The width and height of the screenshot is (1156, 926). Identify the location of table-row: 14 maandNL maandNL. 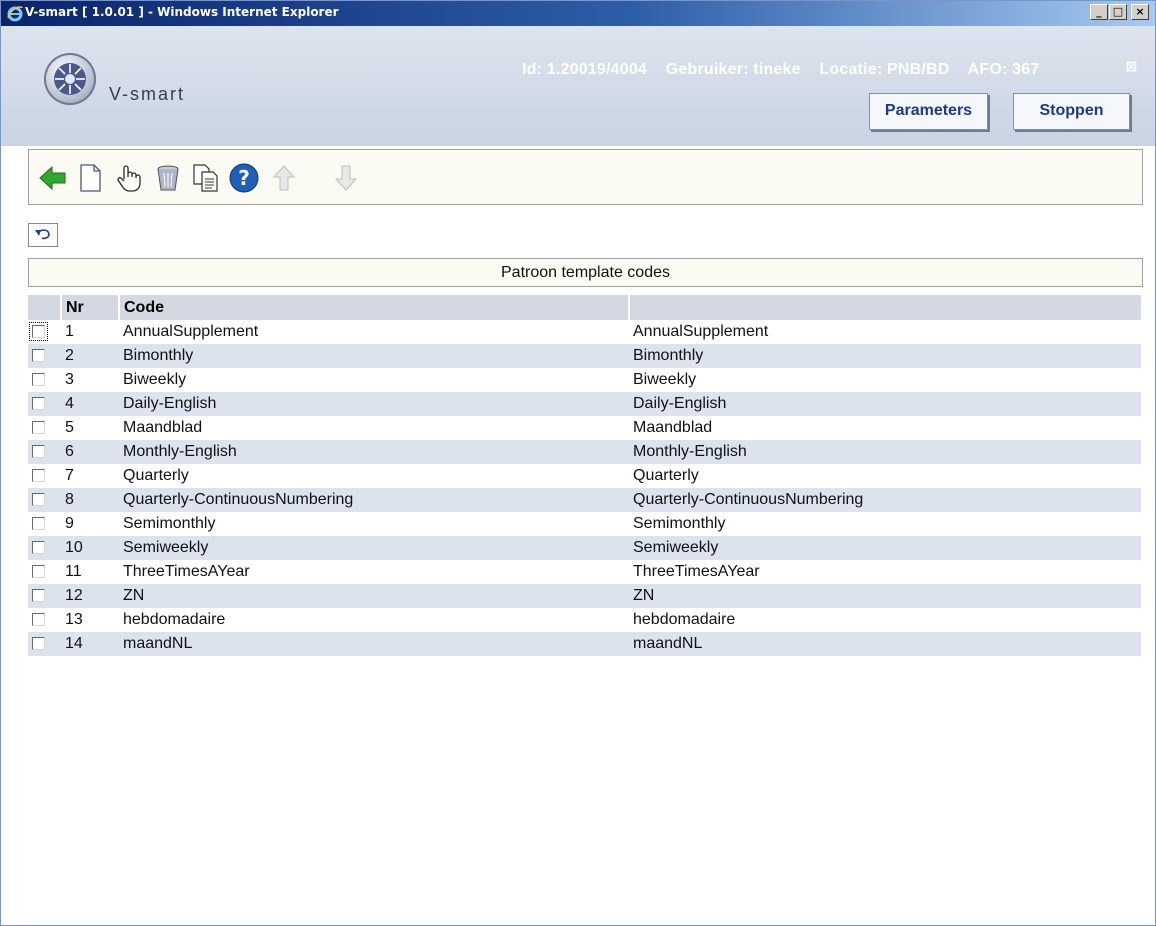
(584, 644).